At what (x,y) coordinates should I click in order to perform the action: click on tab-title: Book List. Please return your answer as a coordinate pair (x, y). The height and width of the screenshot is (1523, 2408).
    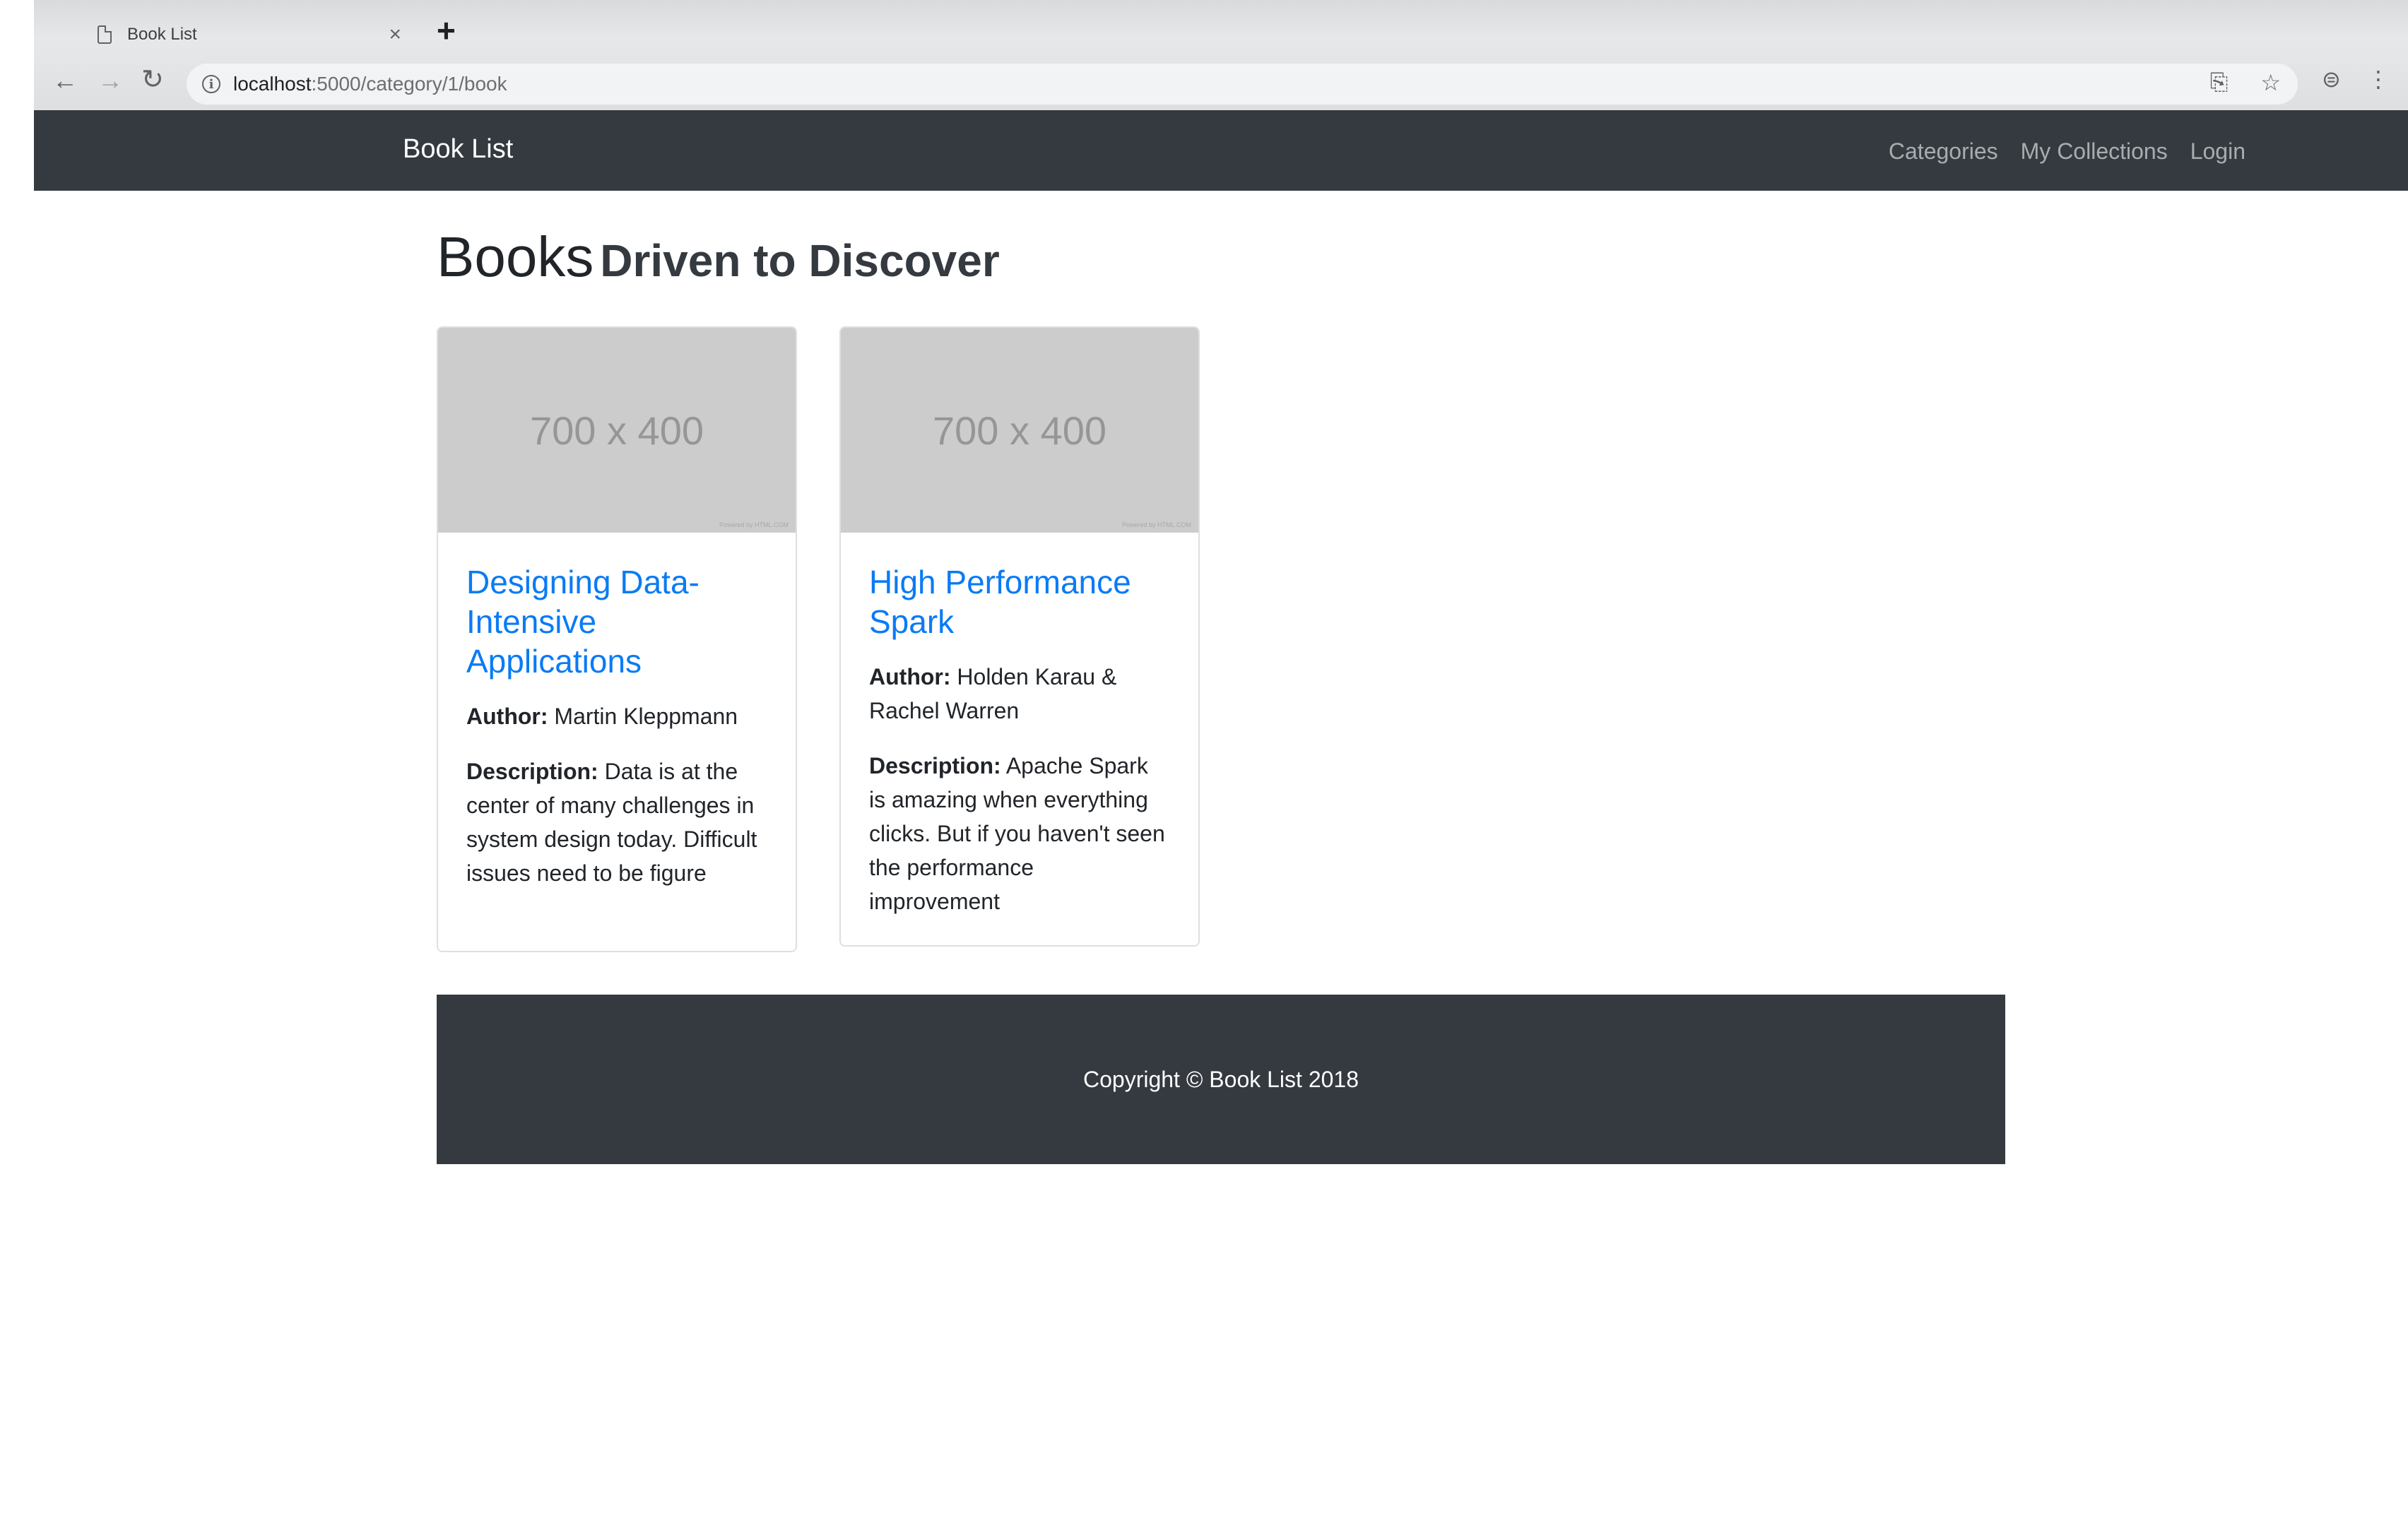
    Looking at the image, I should click on (162, 34).